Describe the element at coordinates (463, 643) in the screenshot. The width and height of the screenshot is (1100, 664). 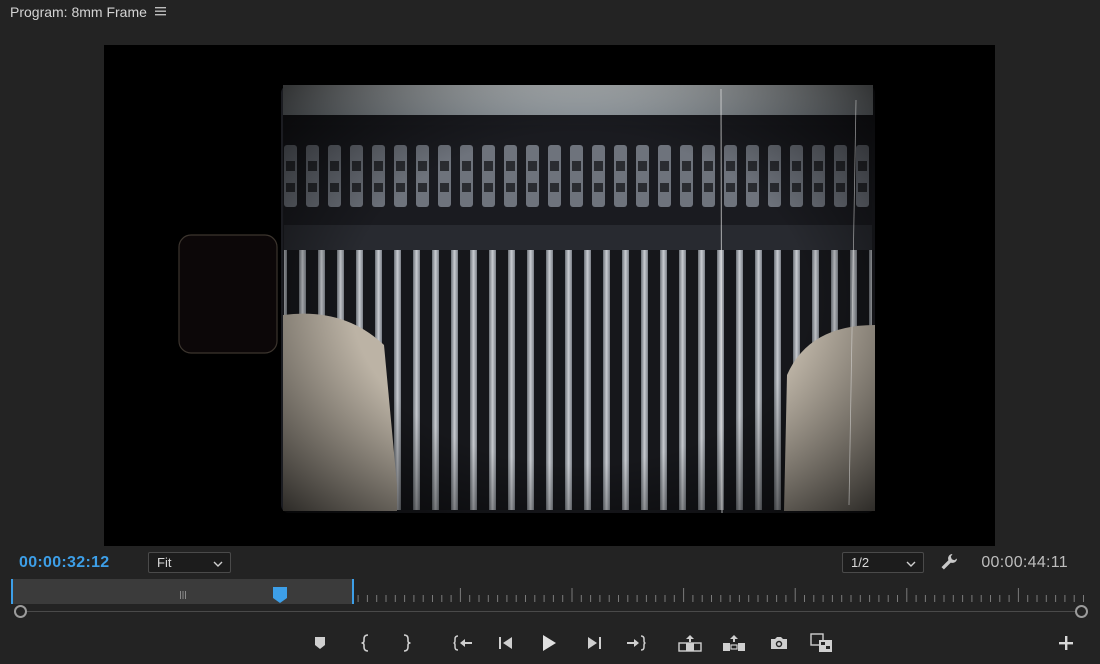
I see `go-to-in-icon` at that location.